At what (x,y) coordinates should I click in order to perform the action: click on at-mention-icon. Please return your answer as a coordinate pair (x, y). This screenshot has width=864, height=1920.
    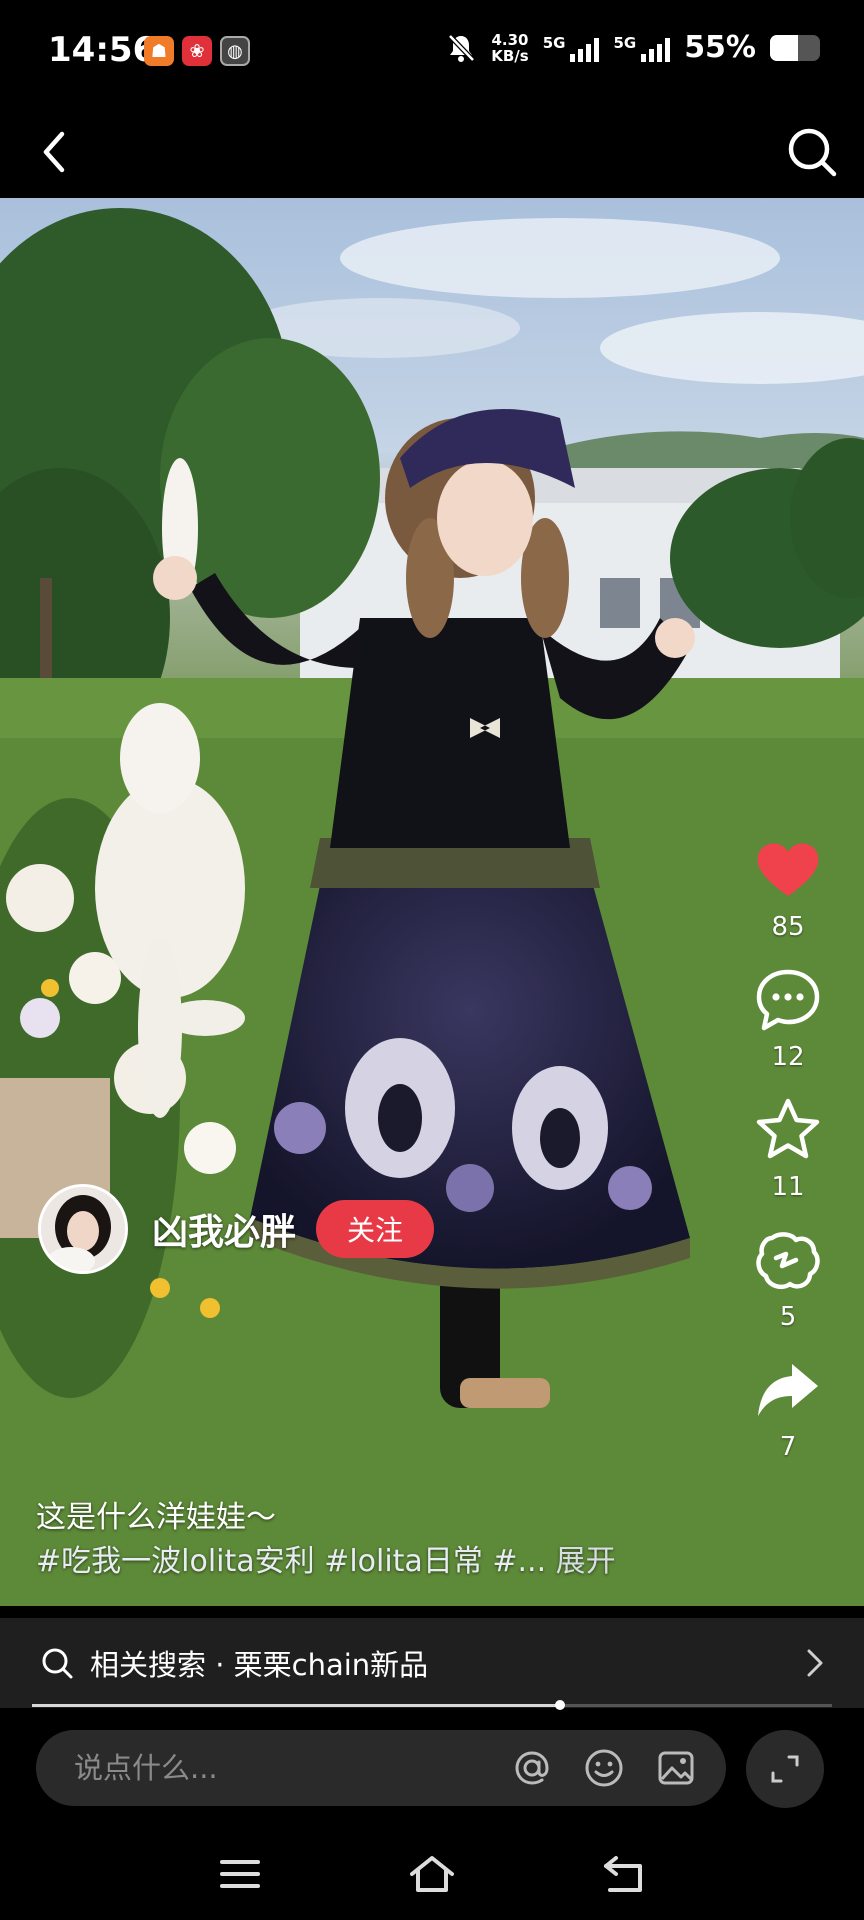
    Looking at the image, I should click on (532, 1768).